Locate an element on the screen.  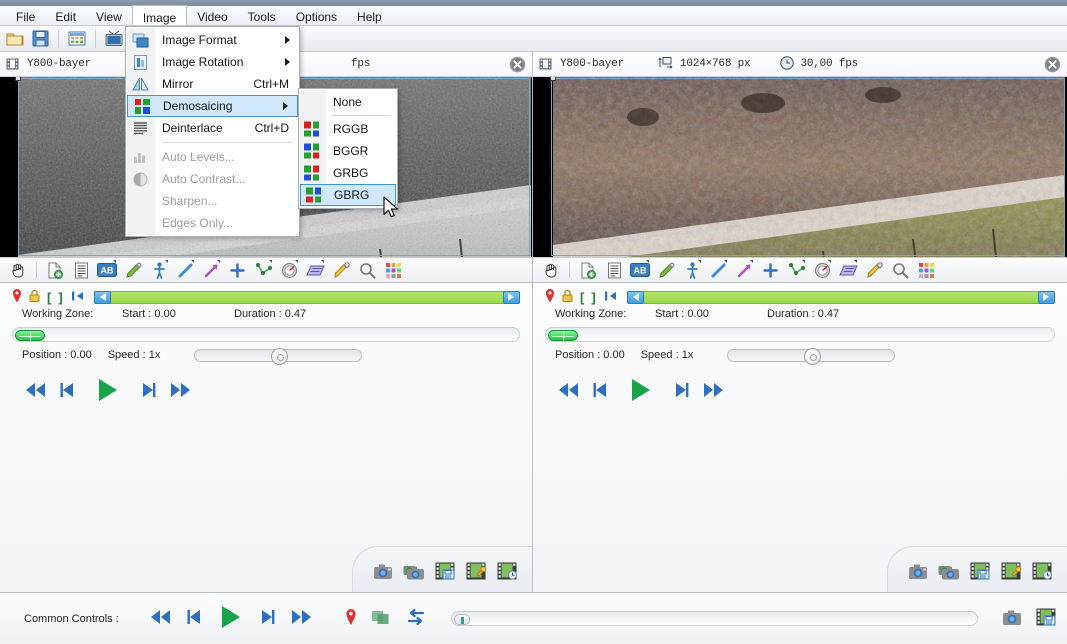
submenu-item-bggr: BGGR is located at coordinates (348, 151).